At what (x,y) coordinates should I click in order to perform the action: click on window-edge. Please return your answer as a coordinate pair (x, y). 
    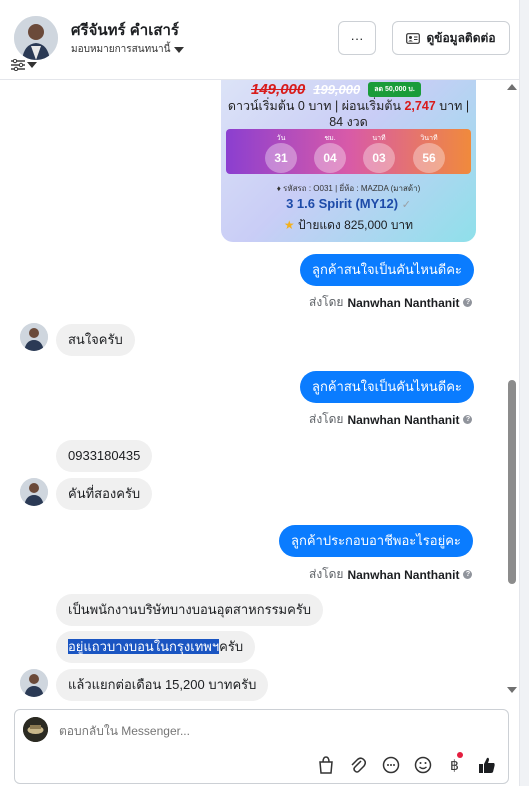
    Looking at the image, I should click on (524, 393).